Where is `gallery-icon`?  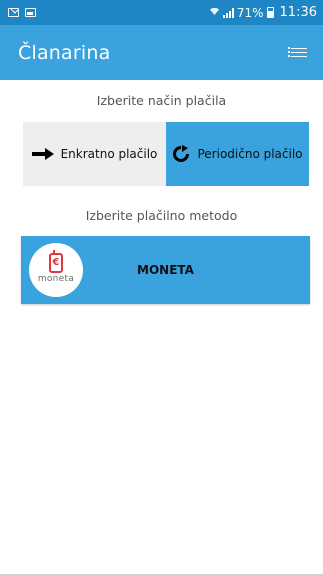
gallery-icon is located at coordinates (30, 12).